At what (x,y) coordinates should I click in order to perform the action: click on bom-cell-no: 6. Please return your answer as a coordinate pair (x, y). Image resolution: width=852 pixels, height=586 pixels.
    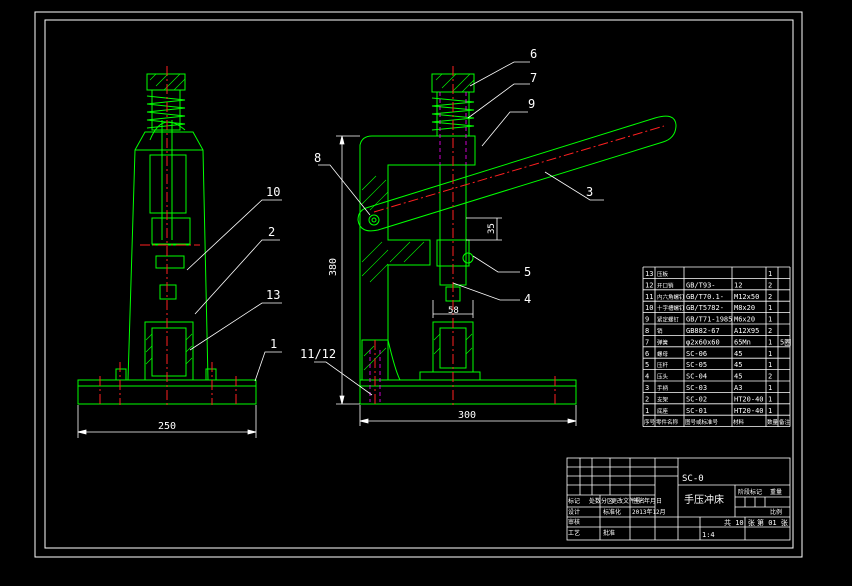
    Looking at the image, I should click on (647, 354).